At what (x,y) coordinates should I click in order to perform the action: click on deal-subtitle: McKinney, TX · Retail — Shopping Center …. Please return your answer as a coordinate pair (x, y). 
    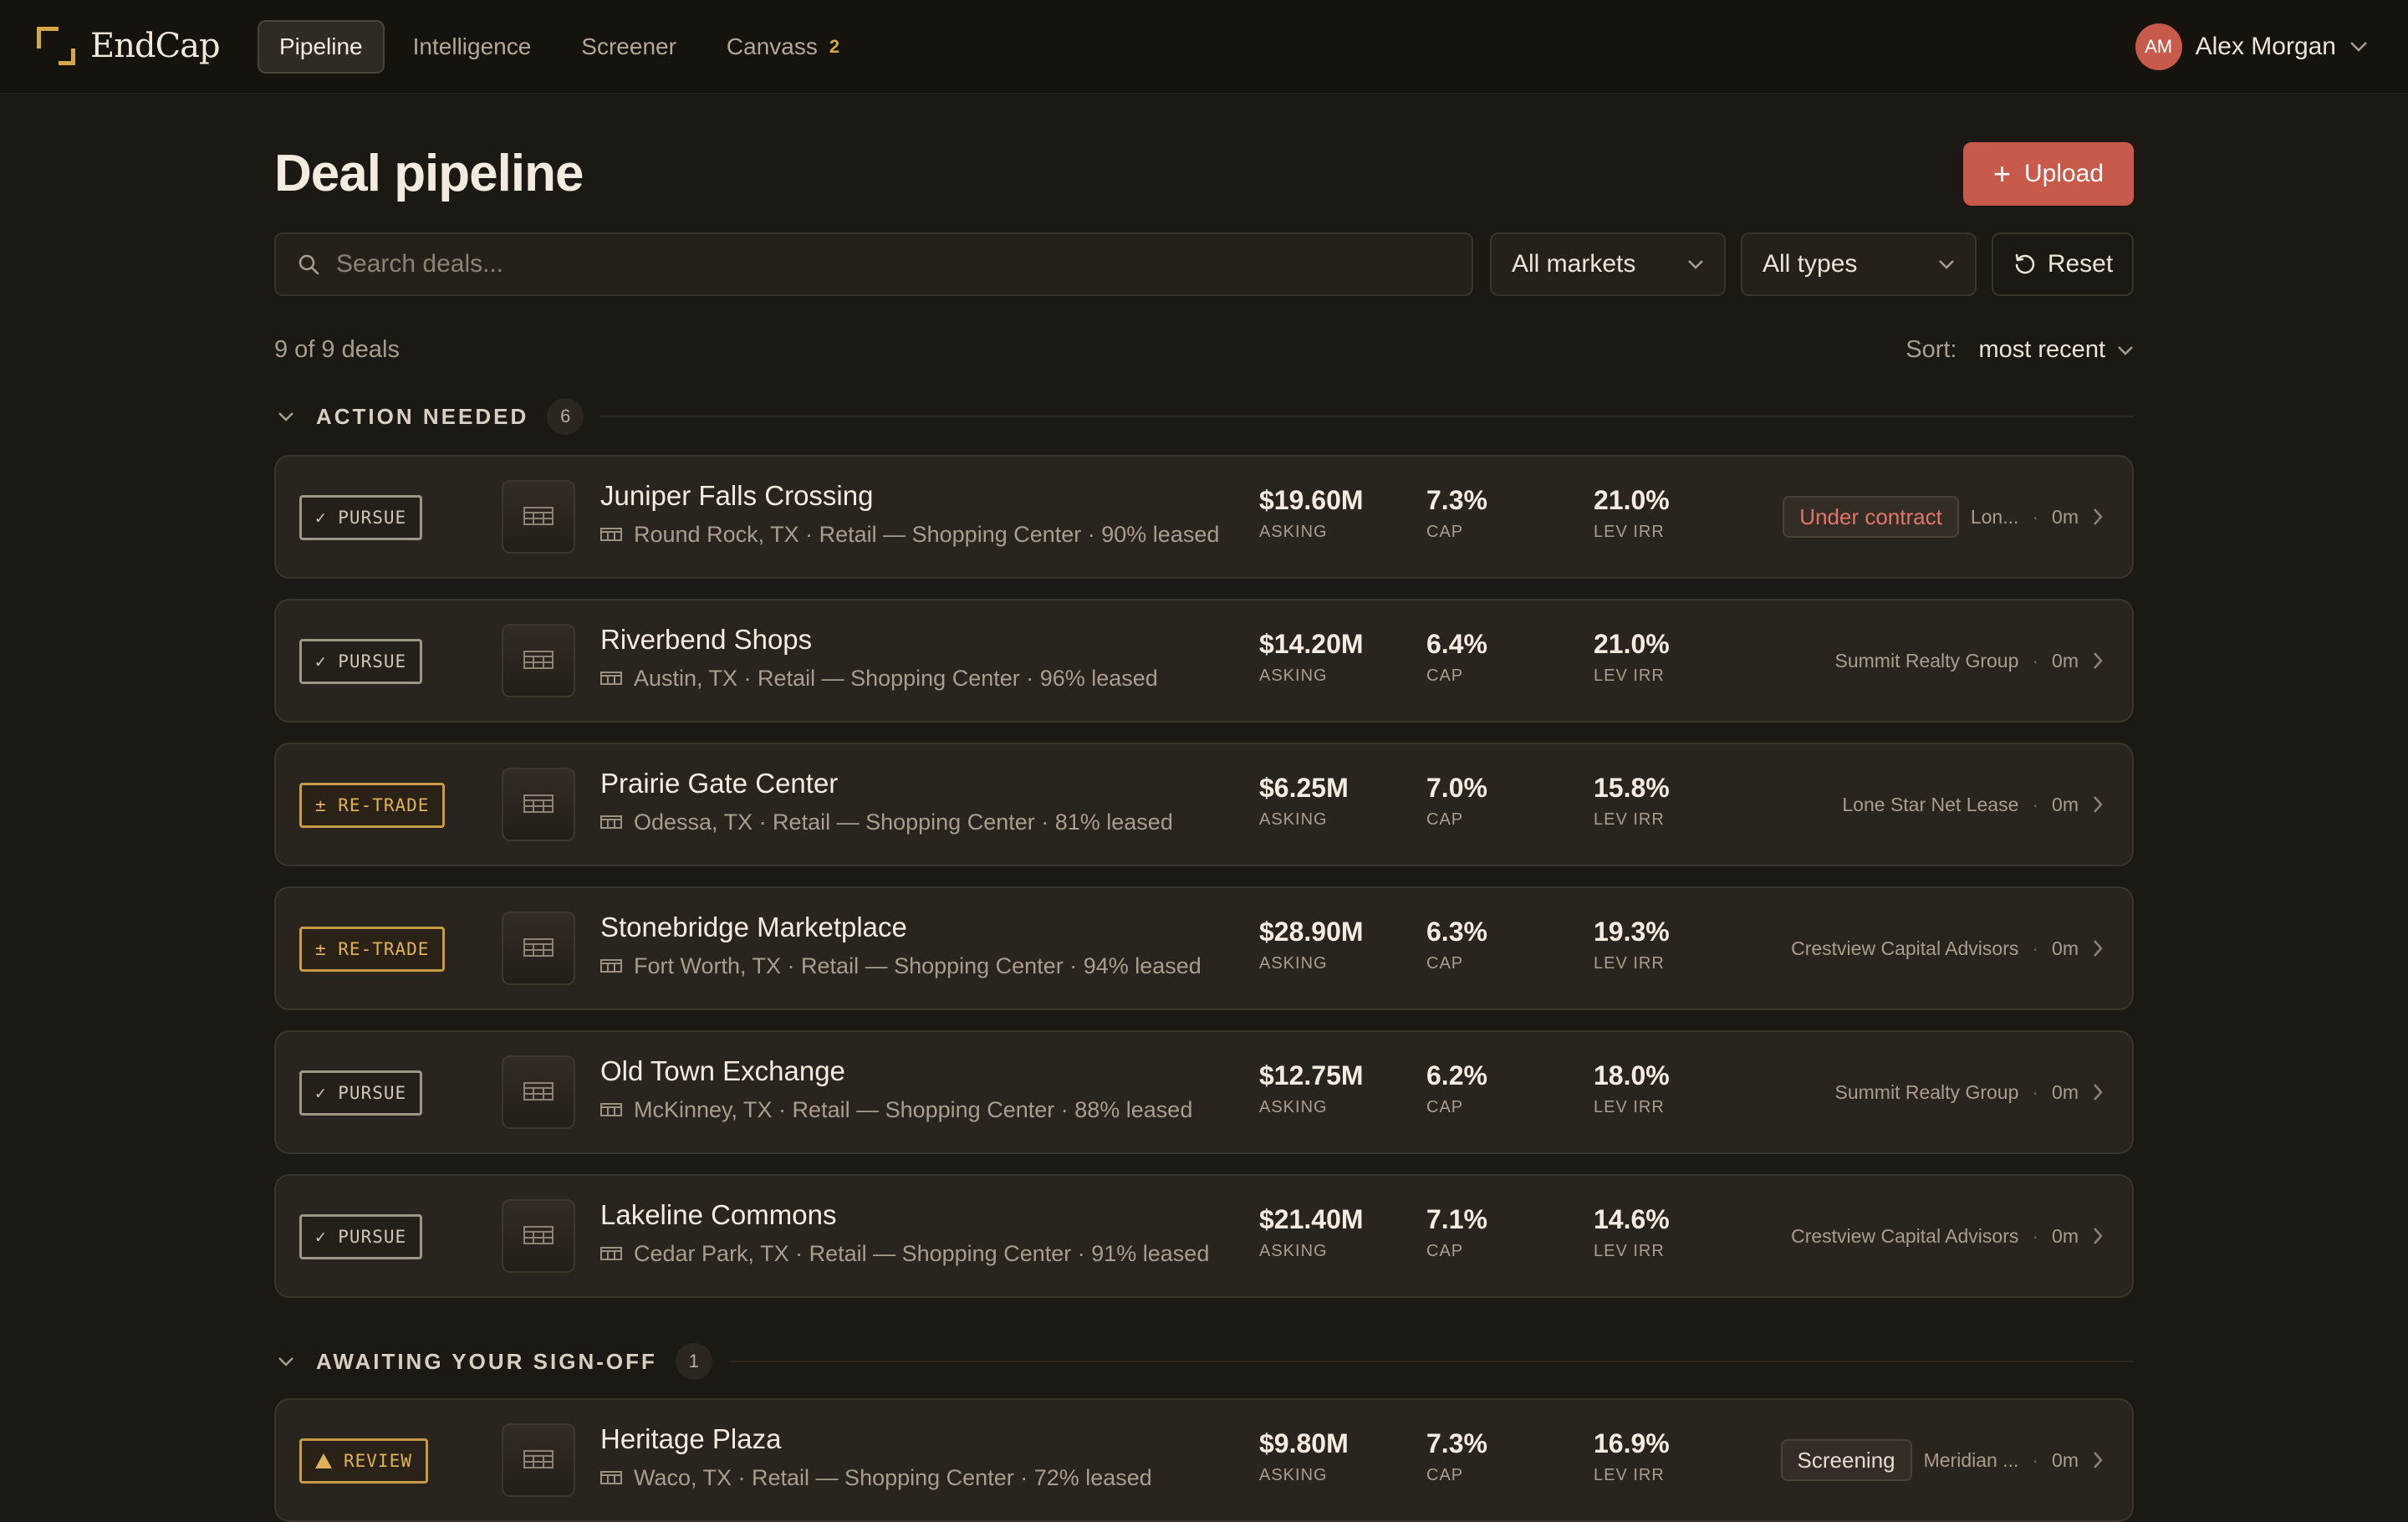
    Looking at the image, I should click on (896, 1110).